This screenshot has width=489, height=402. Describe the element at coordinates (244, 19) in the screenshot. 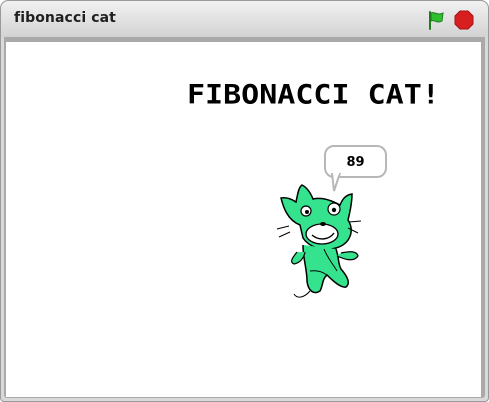

I see `title-bar: fibonacci cat` at that location.